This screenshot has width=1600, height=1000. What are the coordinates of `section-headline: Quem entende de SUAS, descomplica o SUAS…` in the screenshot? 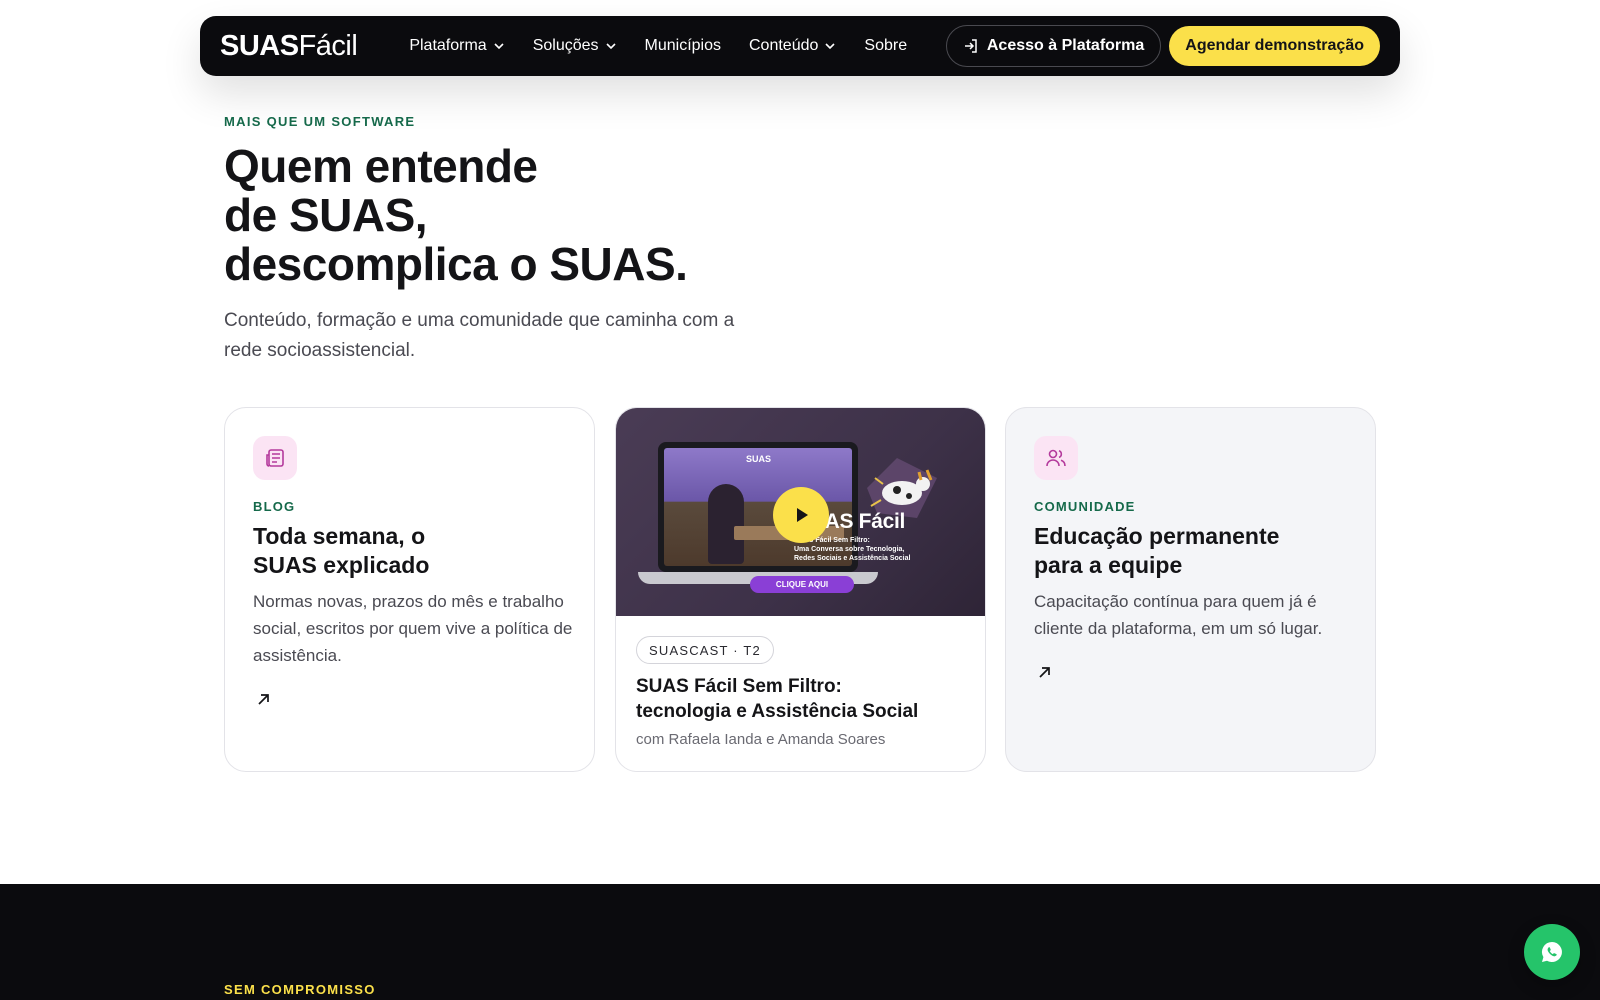 It's located at (574, 215).